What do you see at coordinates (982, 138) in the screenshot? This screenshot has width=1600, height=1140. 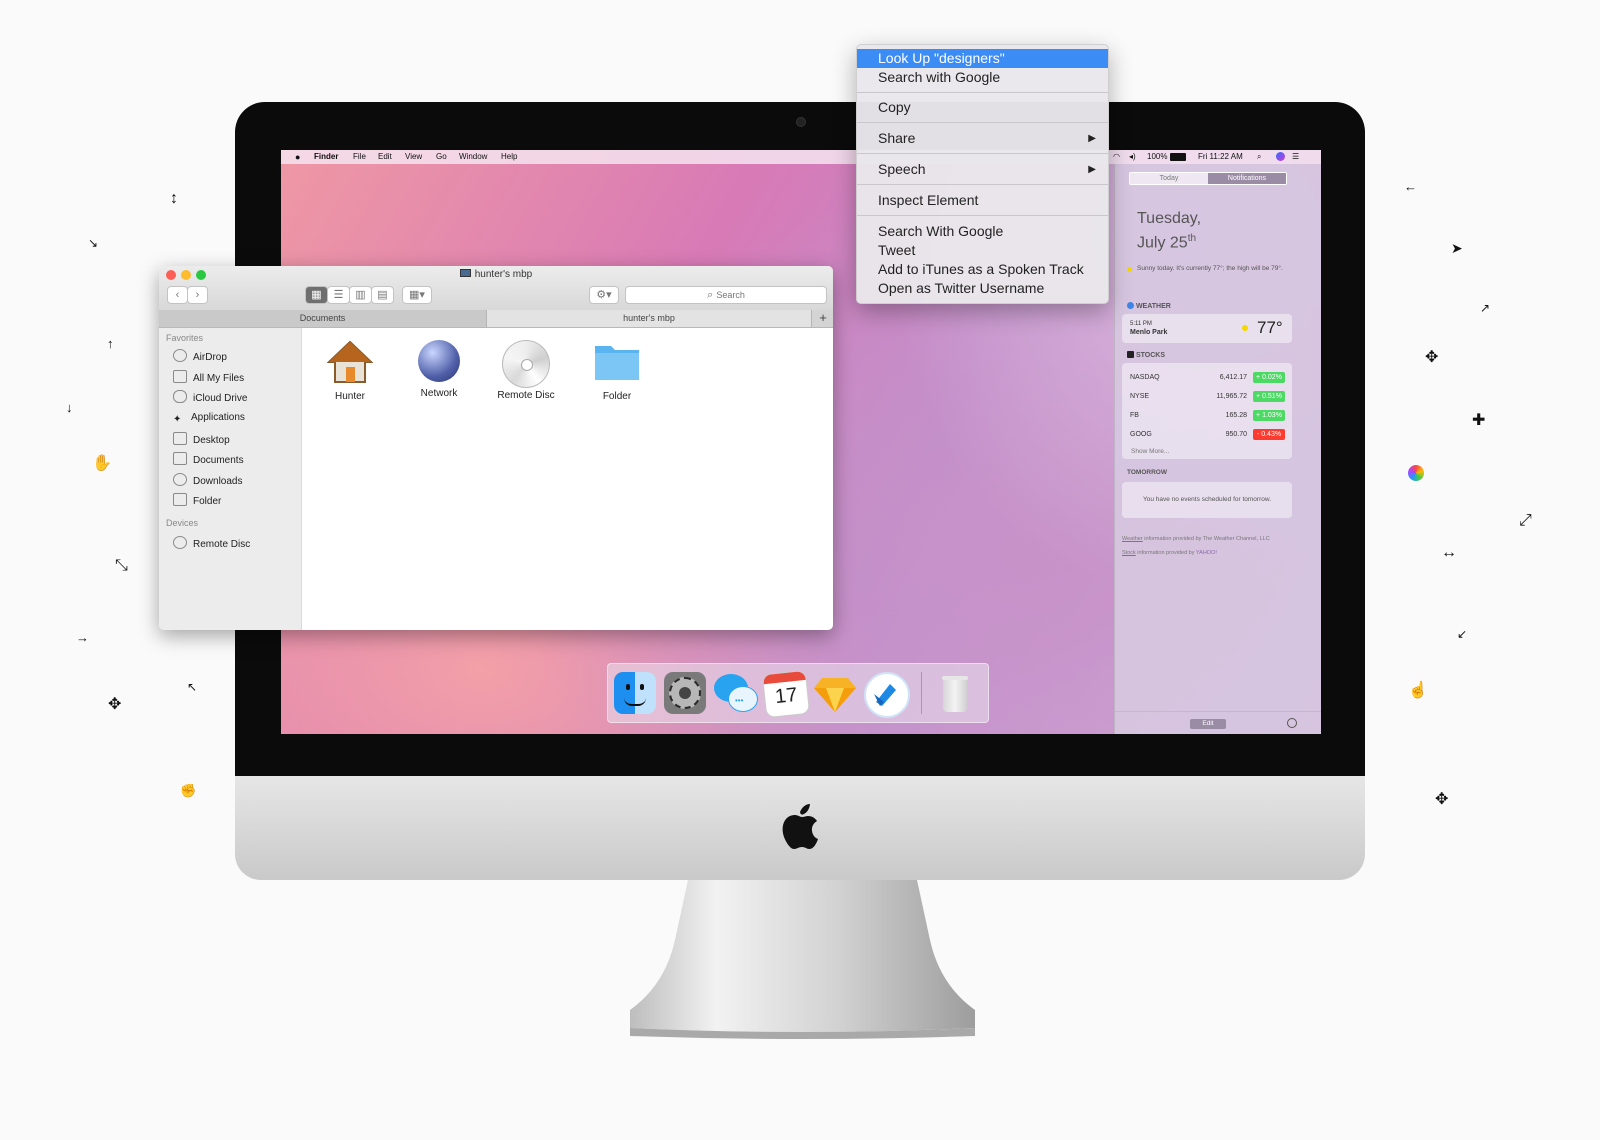 I see `menu-item-share: Share ▶` at bounding box center [982, 138].